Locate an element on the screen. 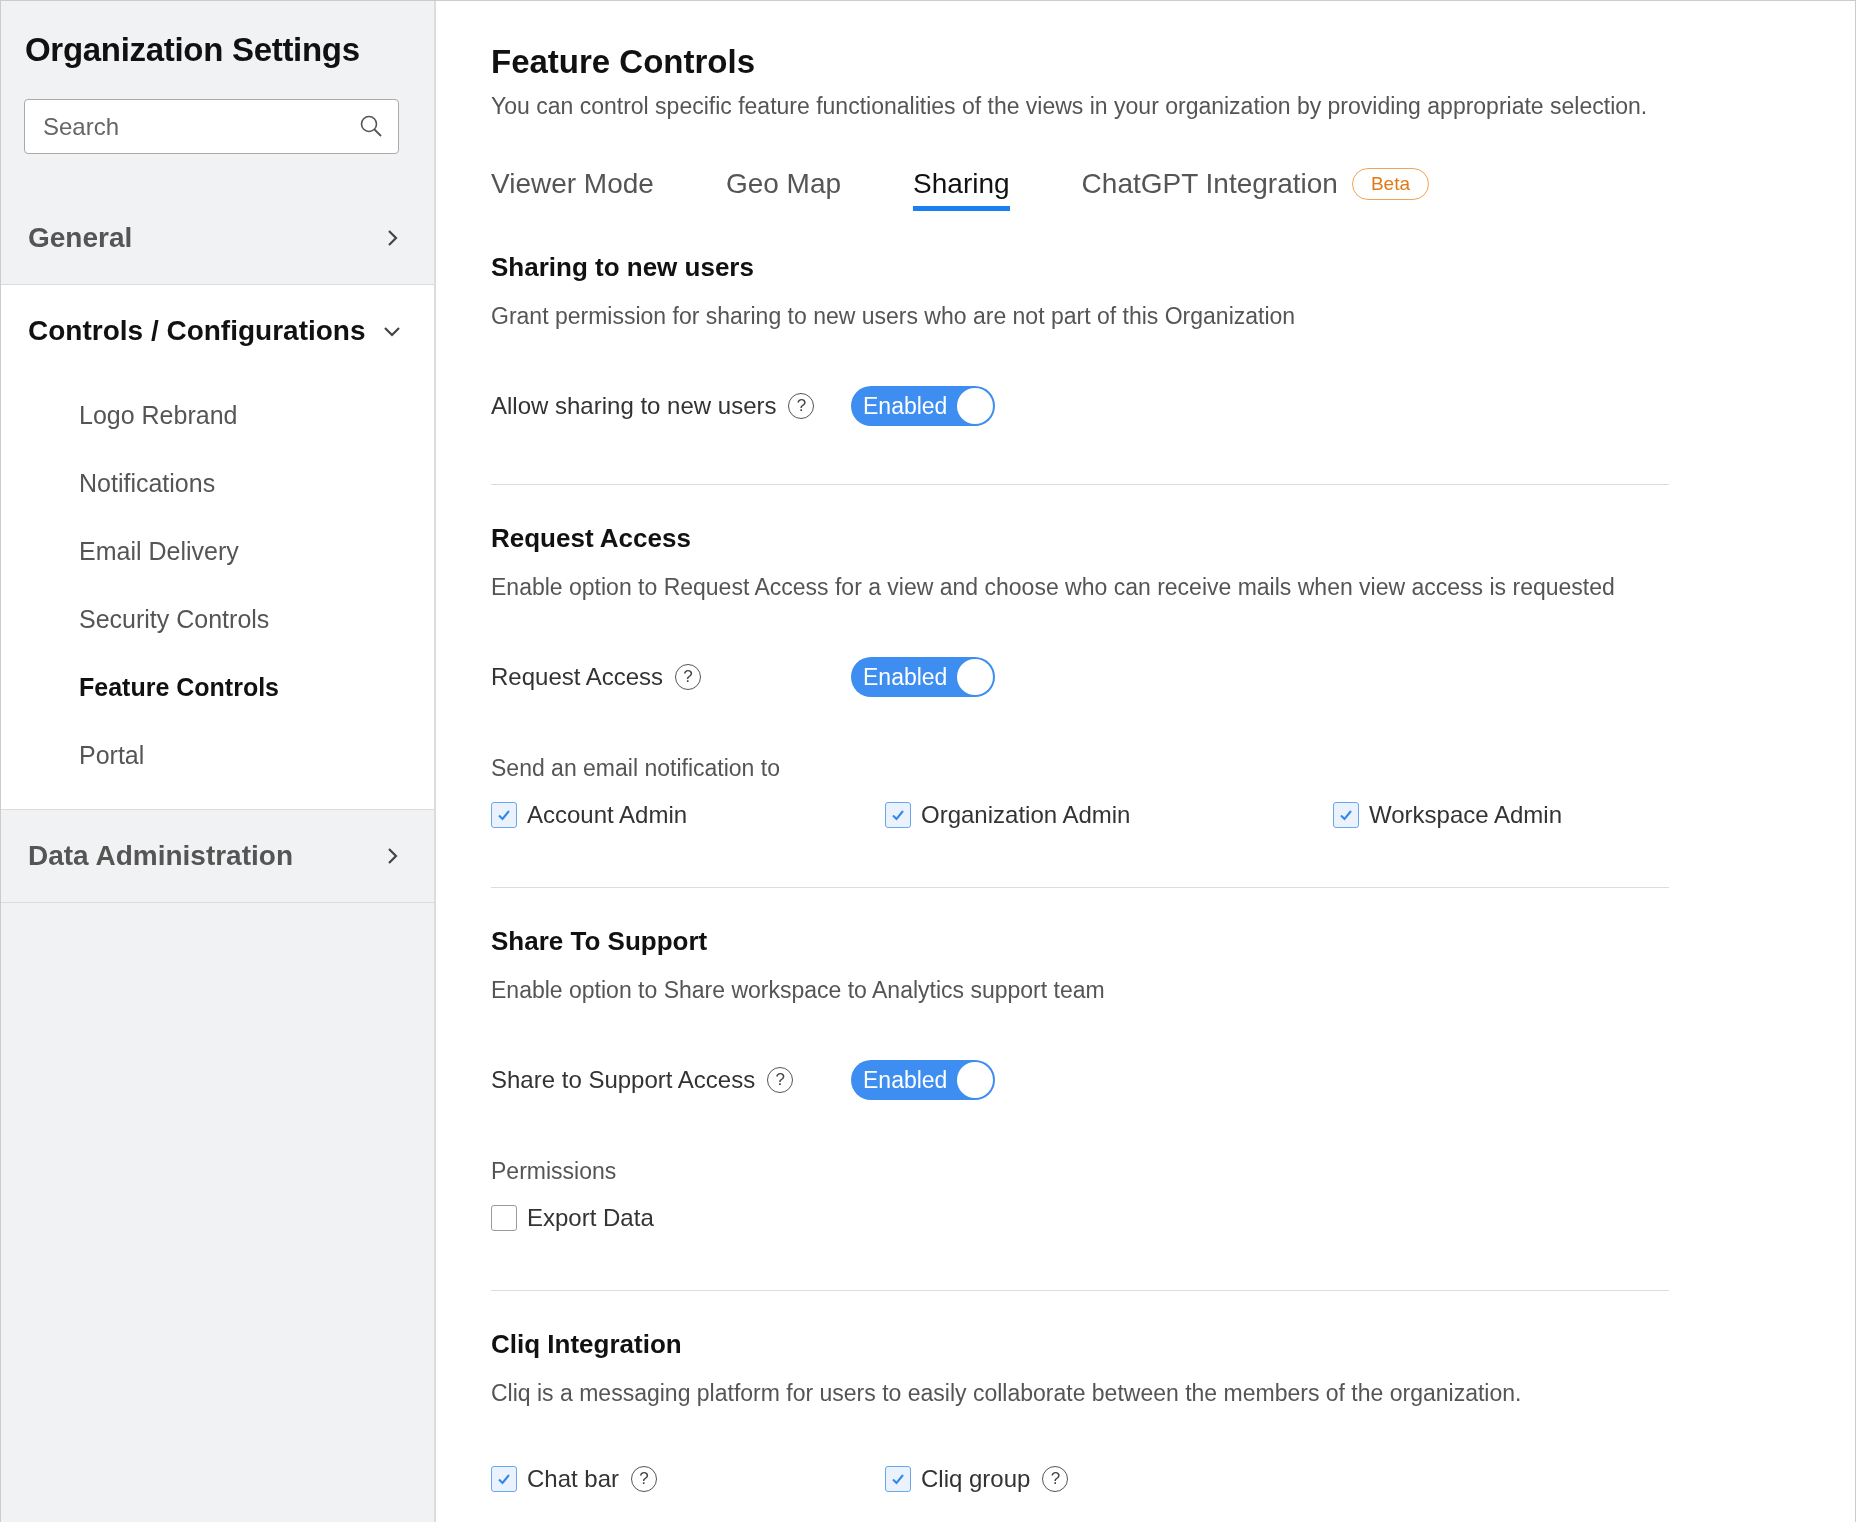 This screenshot has height=1522, width=1856. tab: ChatGPT Integration is located at coordinates (1209, 189).